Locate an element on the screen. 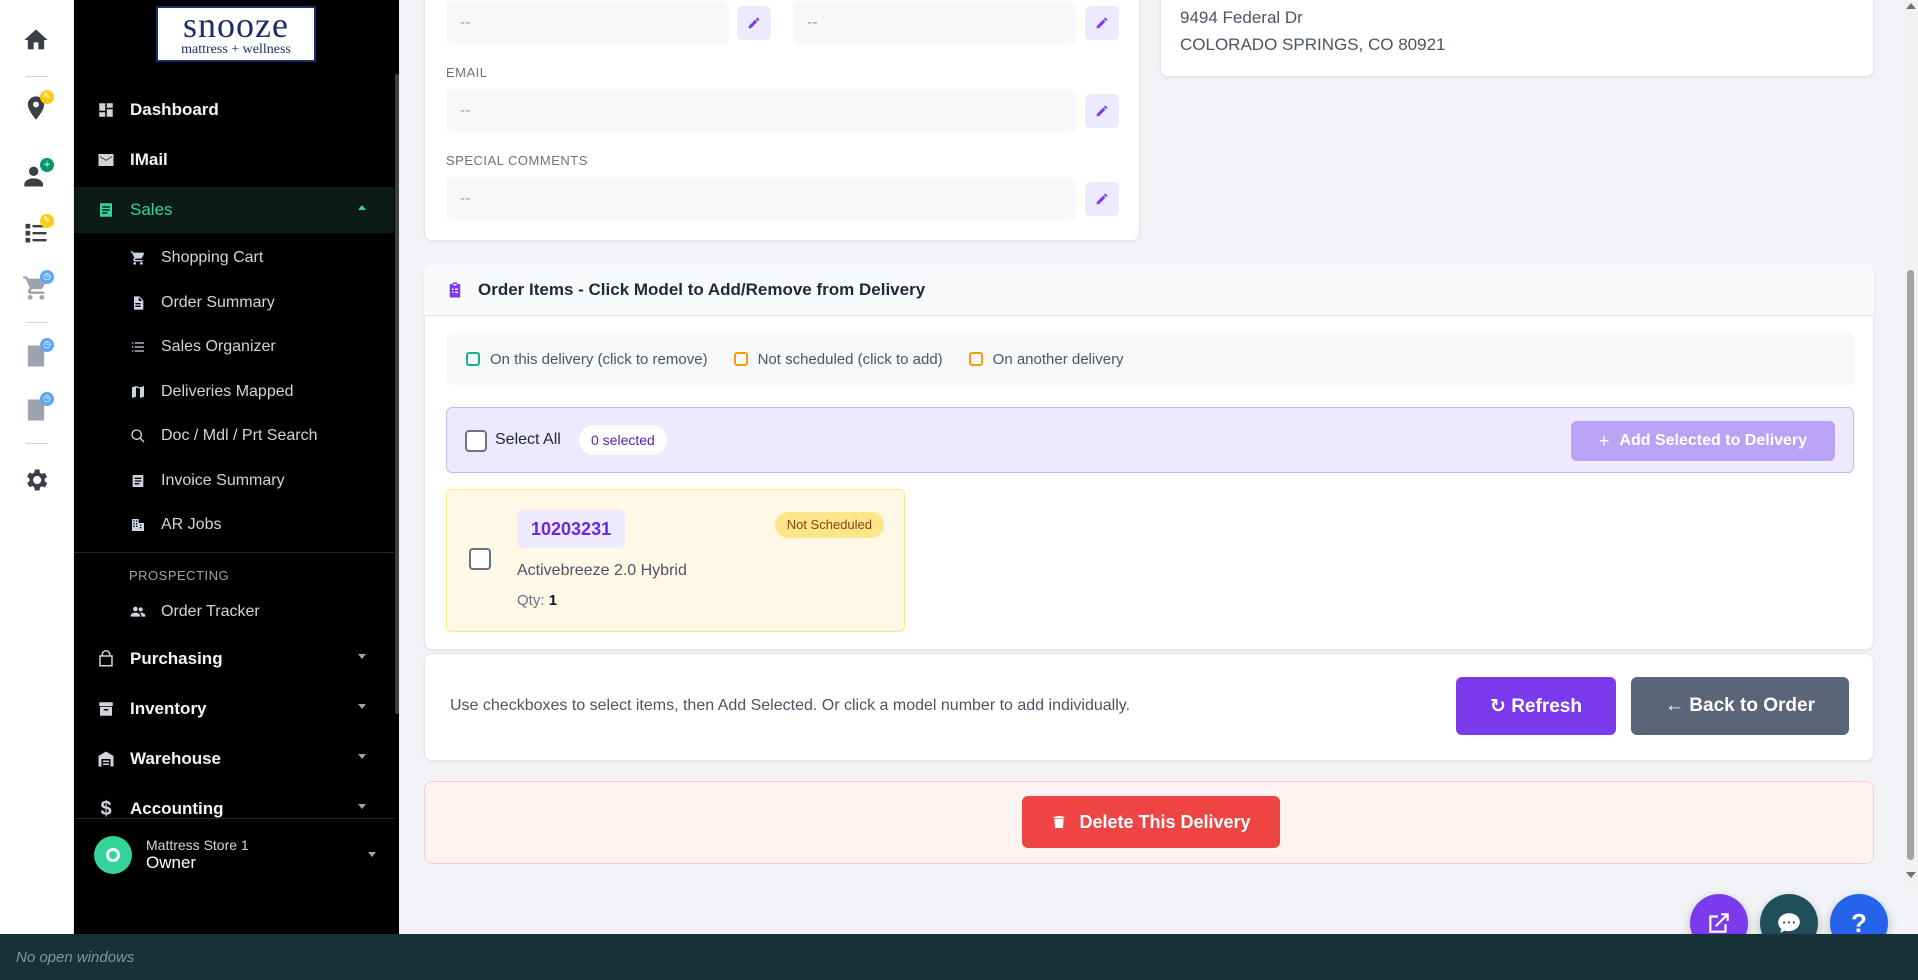 Image resolution: width=1918 pixels, height=980 pixels. sidebar-subitem-label: AR Jobs is located at coordinates (191, 524).